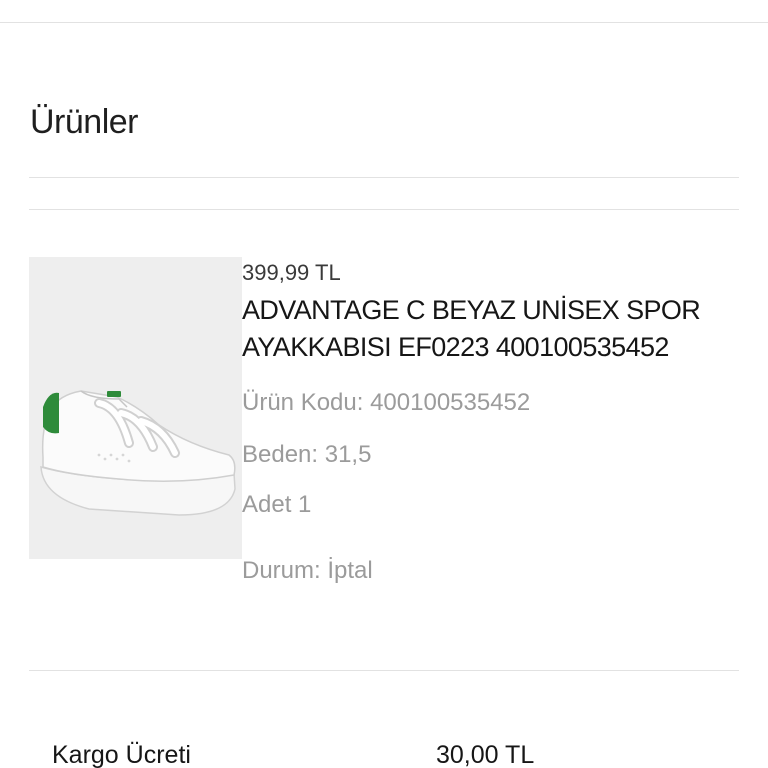 The width and height of the screenshot is (768, 768). Describe the element at coordinates (307, 570) in the screenshot. I see `product-status: Durum: İptal` at that location.